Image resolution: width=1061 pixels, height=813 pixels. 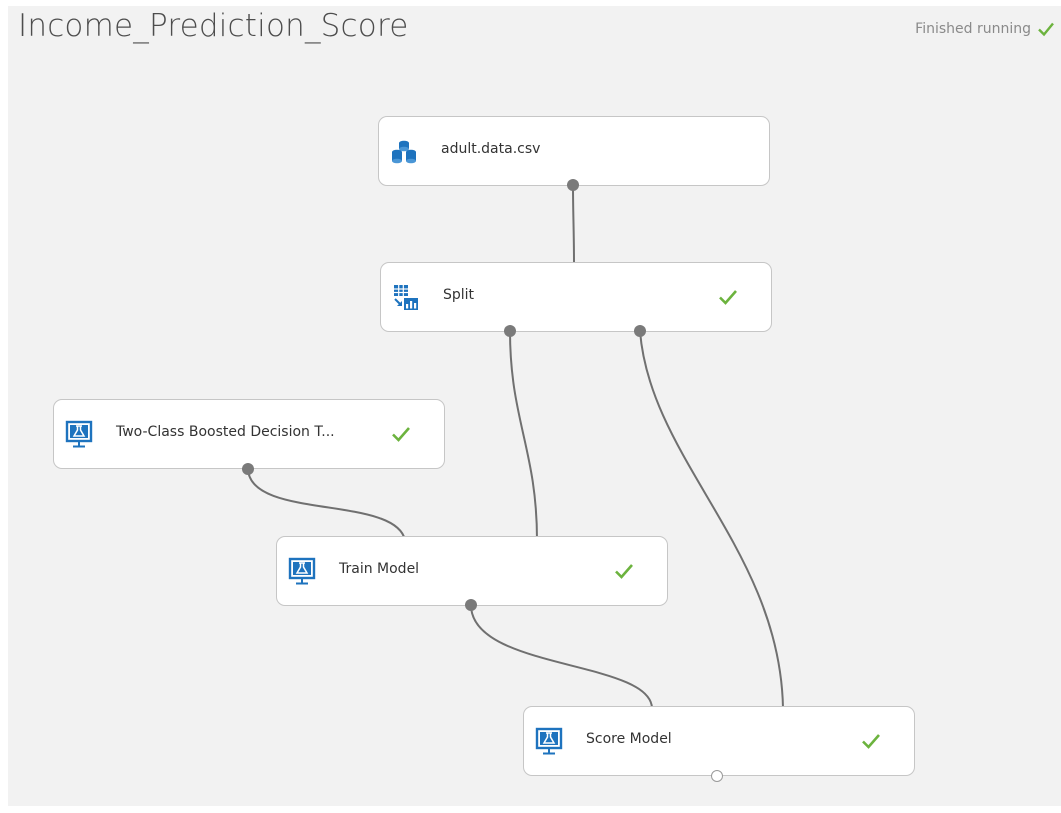 What do you see at coordinates (379, 569) in the screenshot?
I see `module-label: Train Model` at bounding box center [379, 569].